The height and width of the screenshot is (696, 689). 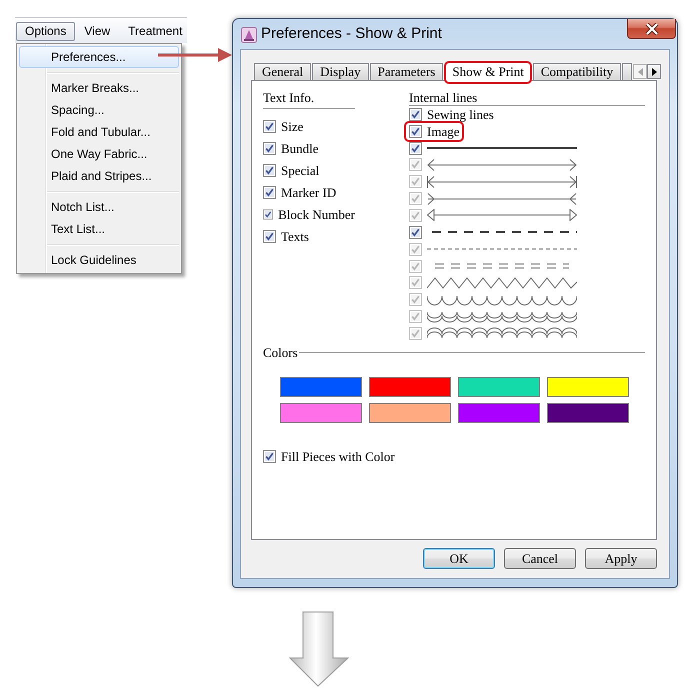 What do you see at coordinates (249, 35) in the screenshot?
I see `app-icon` at bounding box center [249, 35].